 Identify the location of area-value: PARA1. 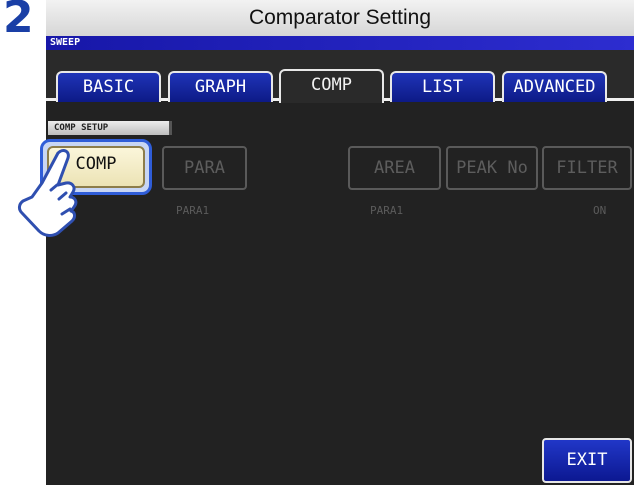
(387, 210).